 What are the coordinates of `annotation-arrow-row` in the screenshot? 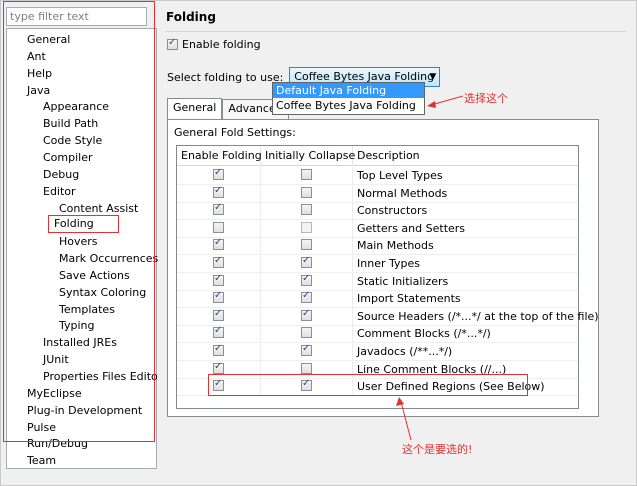 It's located at (404, 419).